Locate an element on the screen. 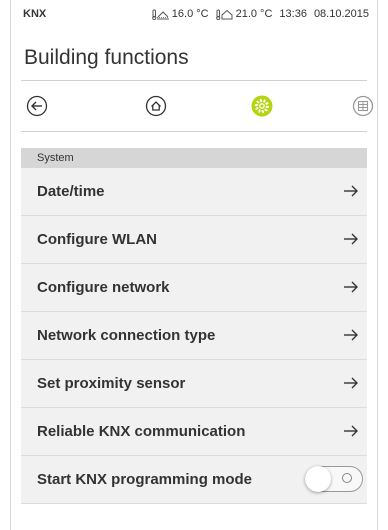 This screenshot has height=530, width=388. indoor-temperature: 21.0 °C is located at coordinates (244, 14).